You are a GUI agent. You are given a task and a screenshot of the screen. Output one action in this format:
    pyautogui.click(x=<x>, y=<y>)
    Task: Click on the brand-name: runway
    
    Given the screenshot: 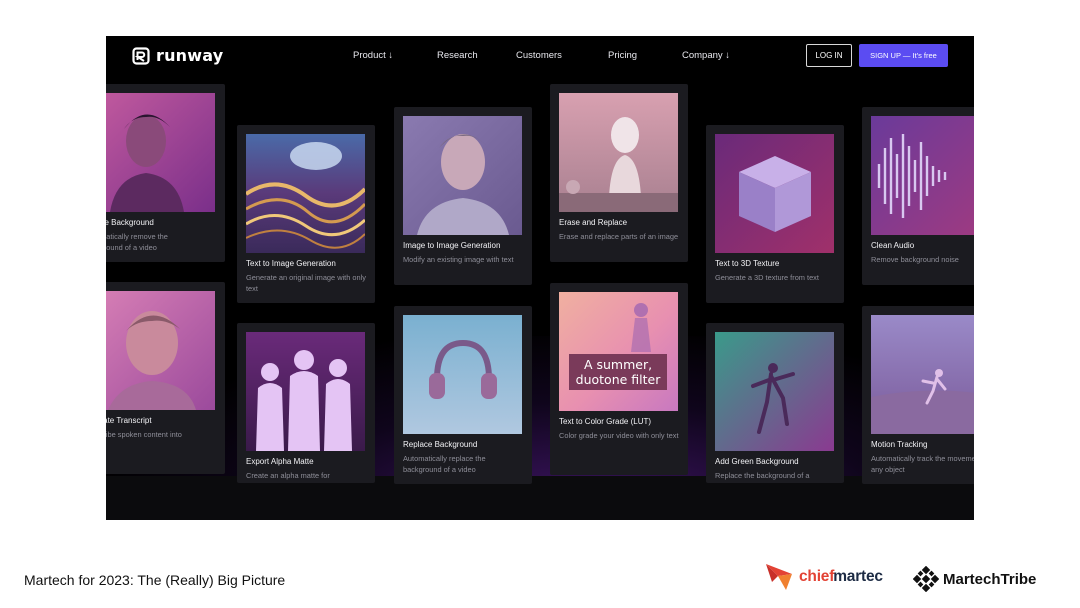 What is the action you would take?
    pyautogui.click(x=190, y=55)
    